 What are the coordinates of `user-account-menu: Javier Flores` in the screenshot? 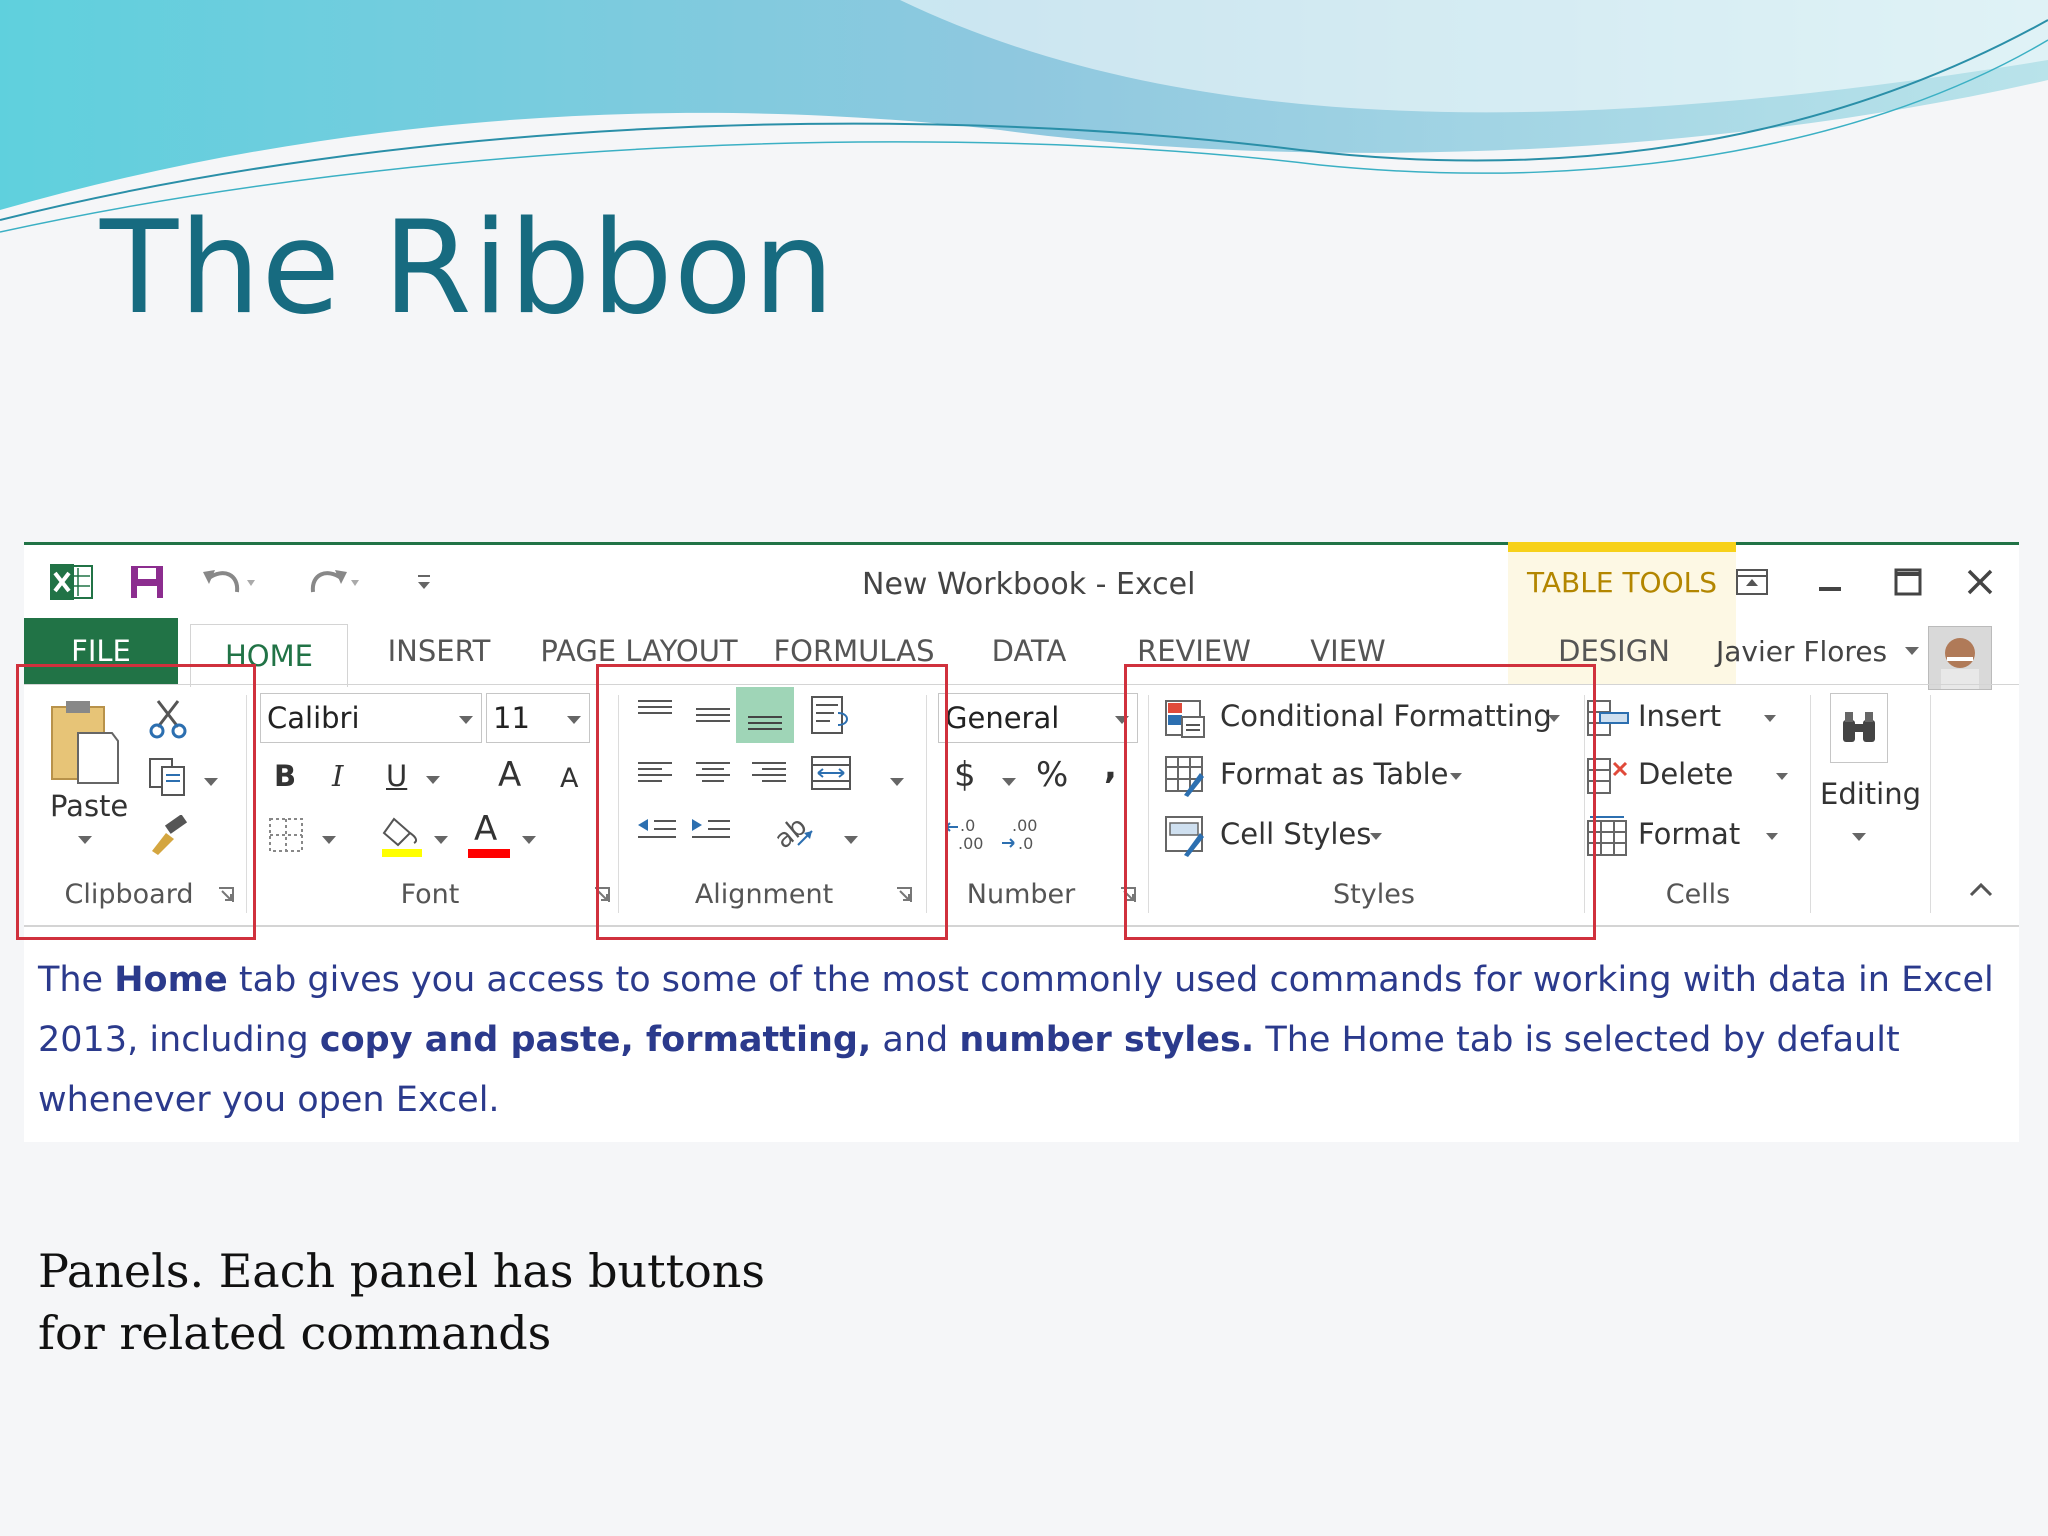 It's located at (1818, 651).